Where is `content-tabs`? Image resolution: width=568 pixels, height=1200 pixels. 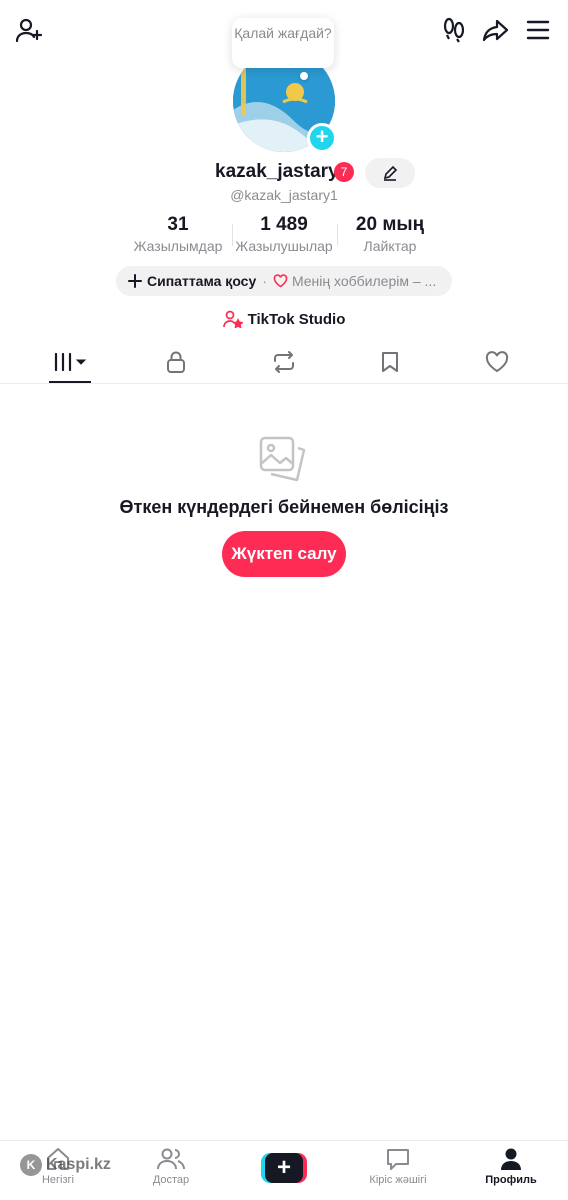
content-tabs is located at coordinates (284, 362).